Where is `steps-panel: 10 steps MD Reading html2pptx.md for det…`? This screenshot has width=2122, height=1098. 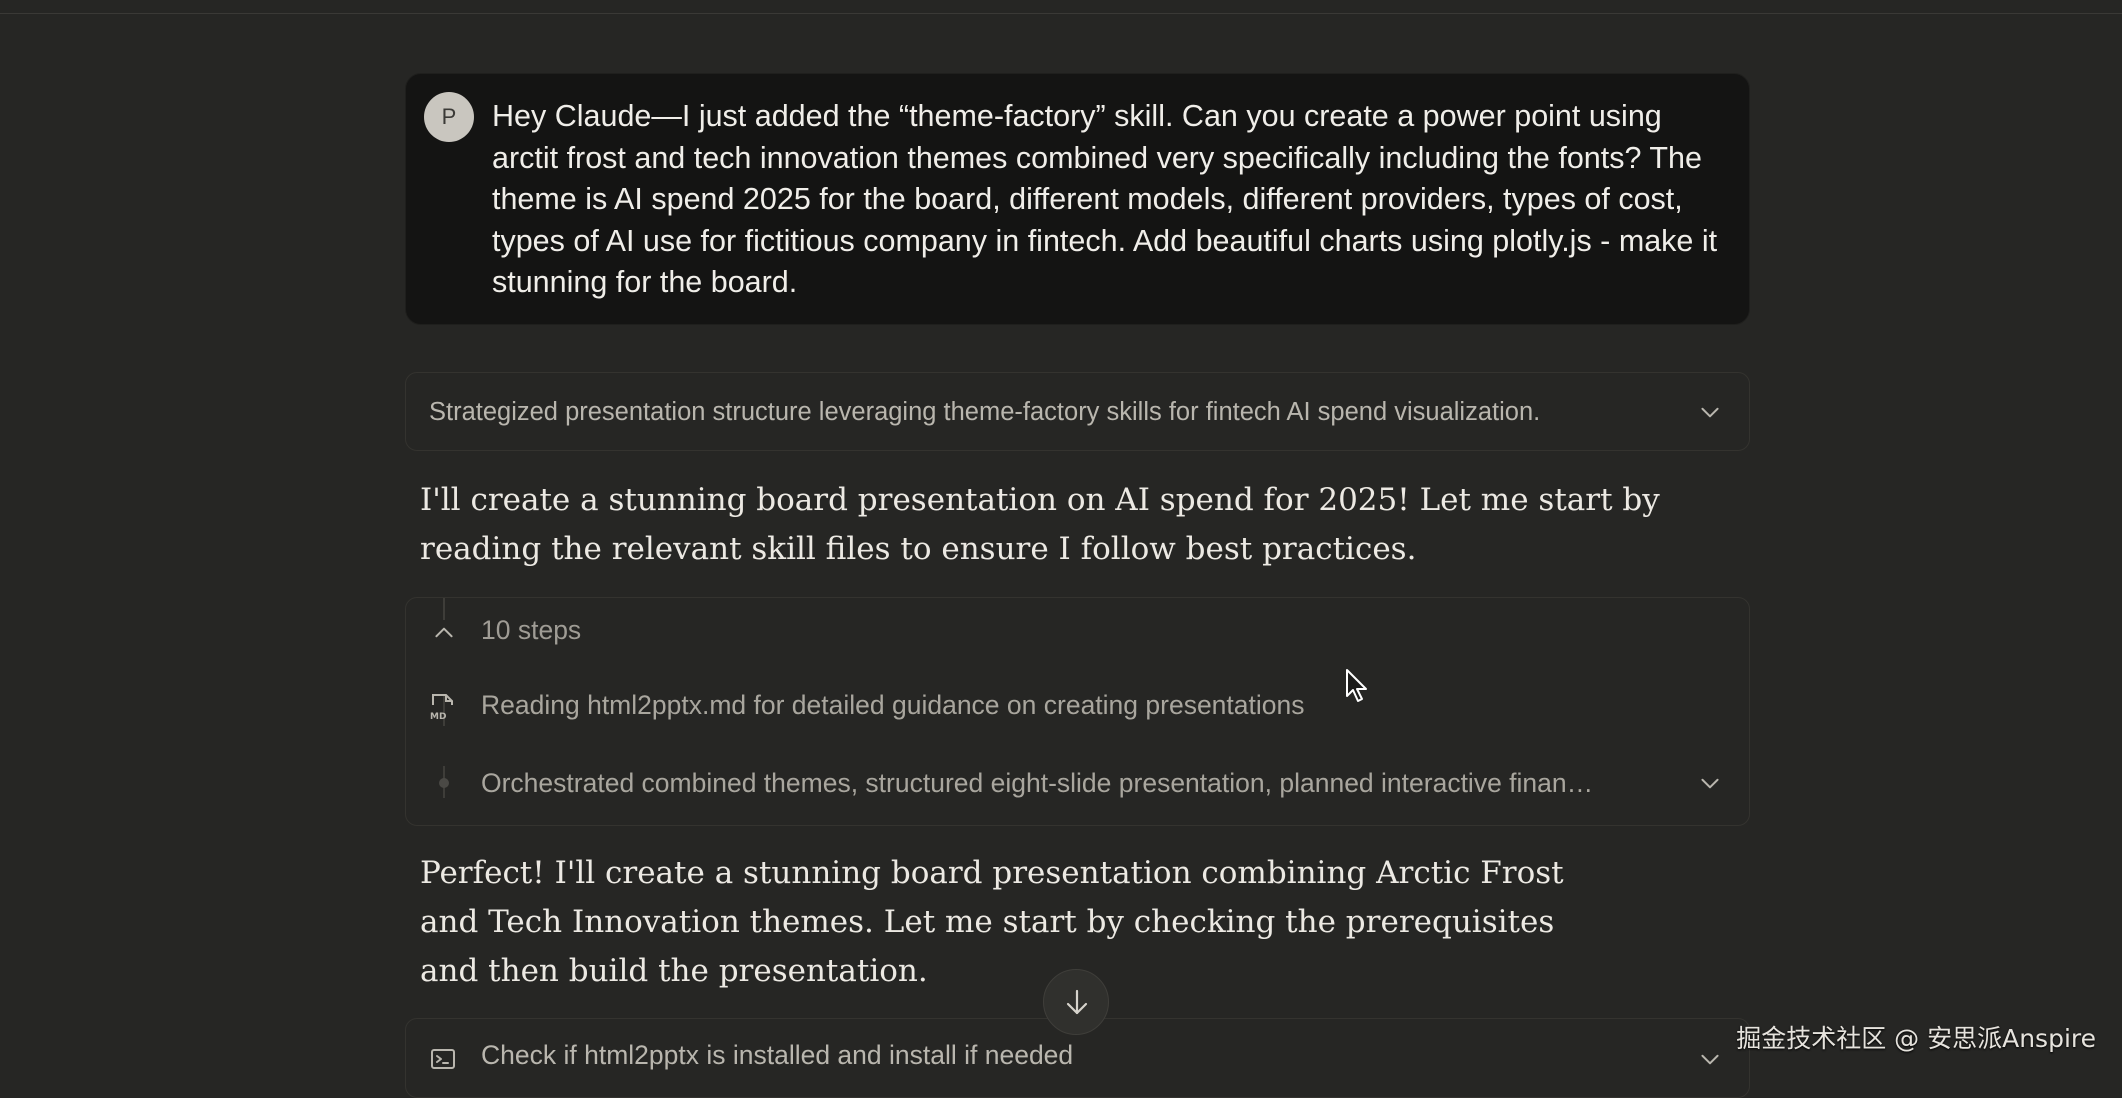 steps-panel: 10 steps MD Reading html2pptx.md for det… is located at coordinates (1077, 711).